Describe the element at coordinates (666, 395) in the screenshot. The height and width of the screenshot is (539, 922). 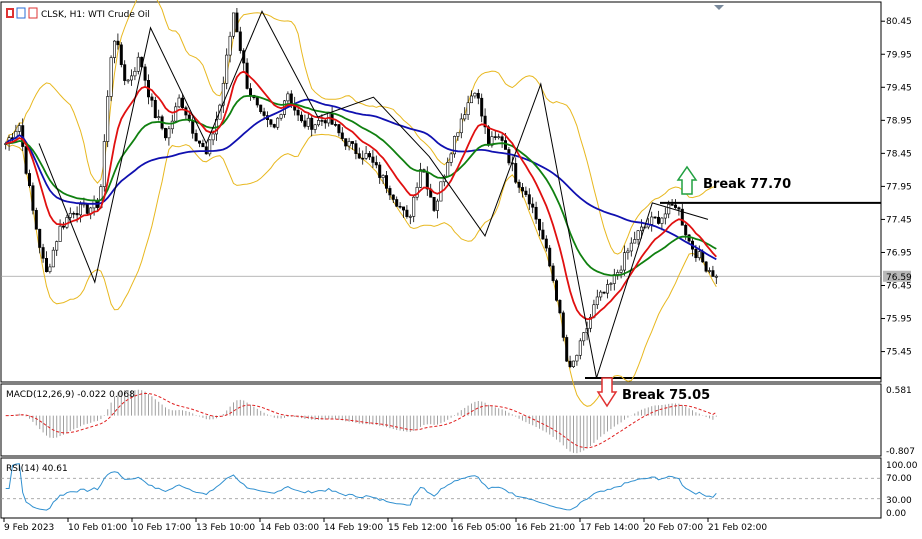
I see `break-down-label: Break 75.05` at that location.